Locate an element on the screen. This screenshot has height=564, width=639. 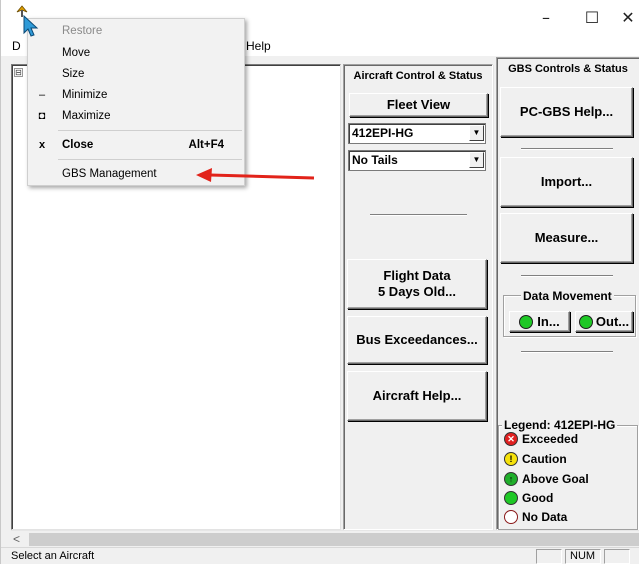
menu-item-restore: Restore is located at coordinates (136, 31).